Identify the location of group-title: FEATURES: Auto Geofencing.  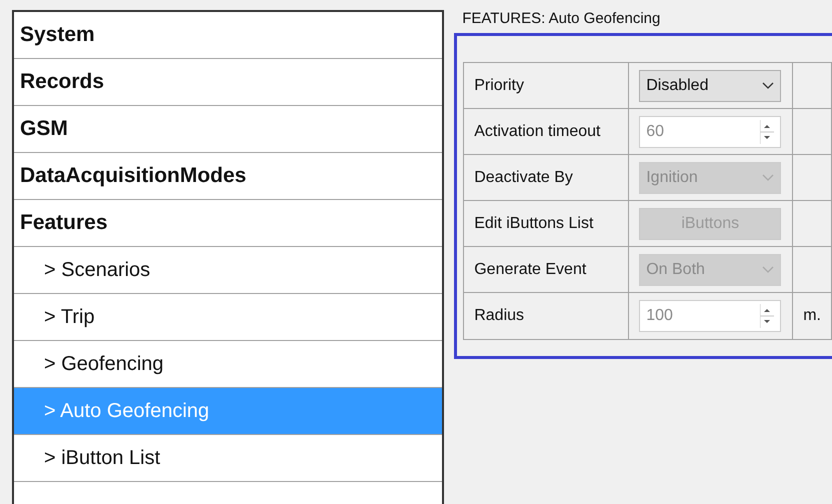
(562, 18).